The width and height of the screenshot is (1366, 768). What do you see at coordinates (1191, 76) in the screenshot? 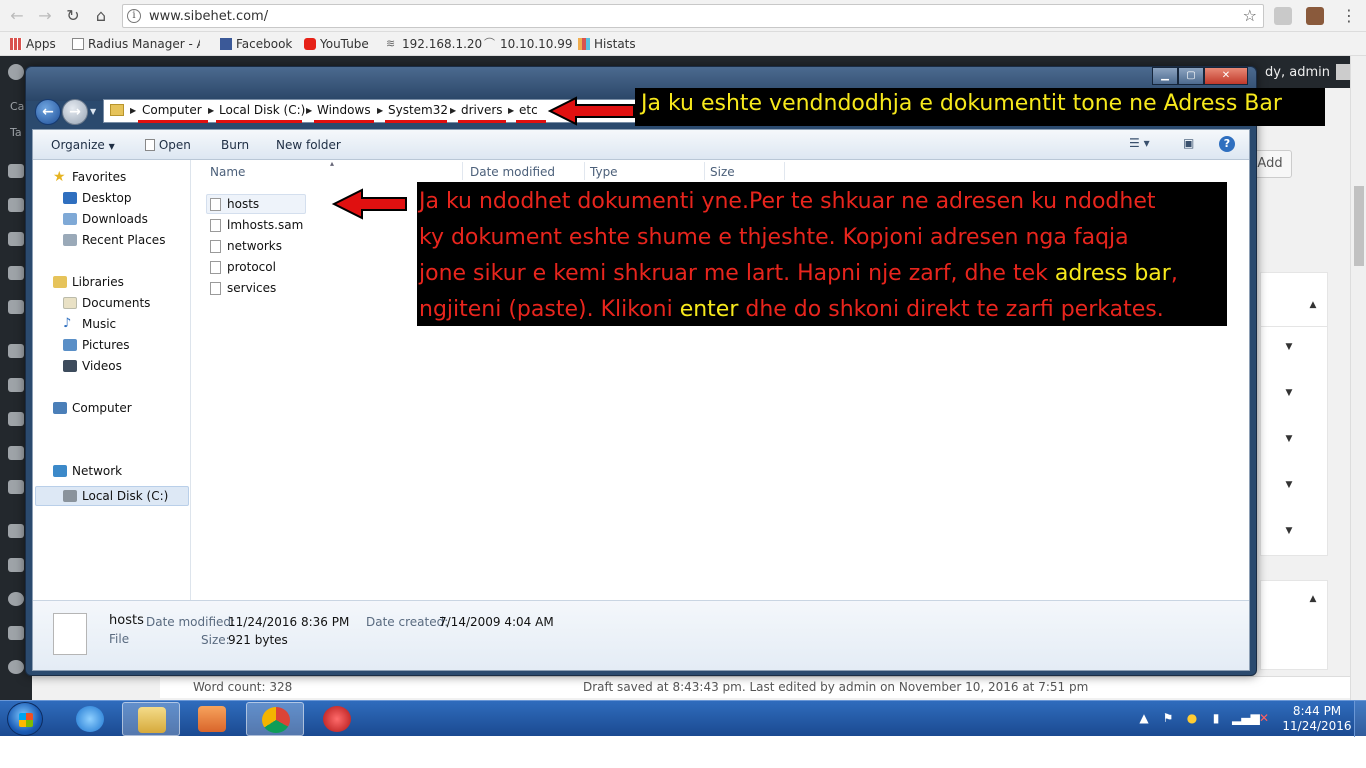
I see `maximize-icon: ▢` at bounding box center [1191, 76].